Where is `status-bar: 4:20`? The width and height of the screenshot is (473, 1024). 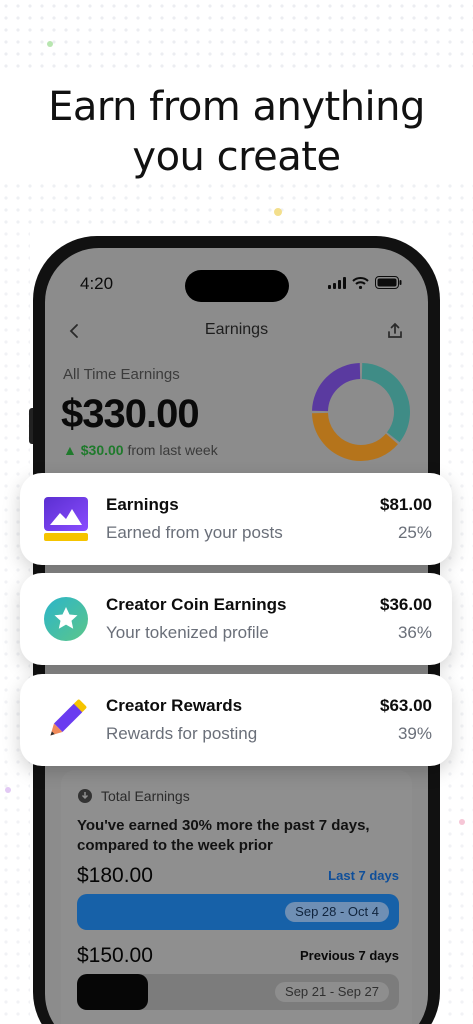
status-bar: 4:20 is located at coordinates (236, 286).